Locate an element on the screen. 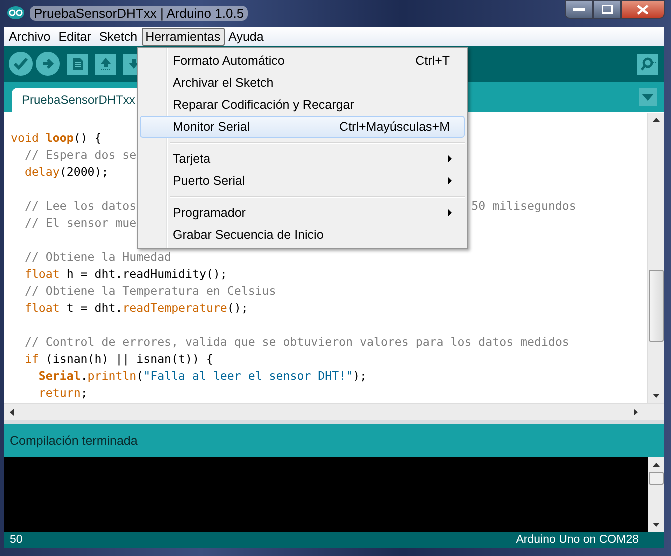  code-comment: // Obtiene la Humedad is located at coordinates (98, 257).